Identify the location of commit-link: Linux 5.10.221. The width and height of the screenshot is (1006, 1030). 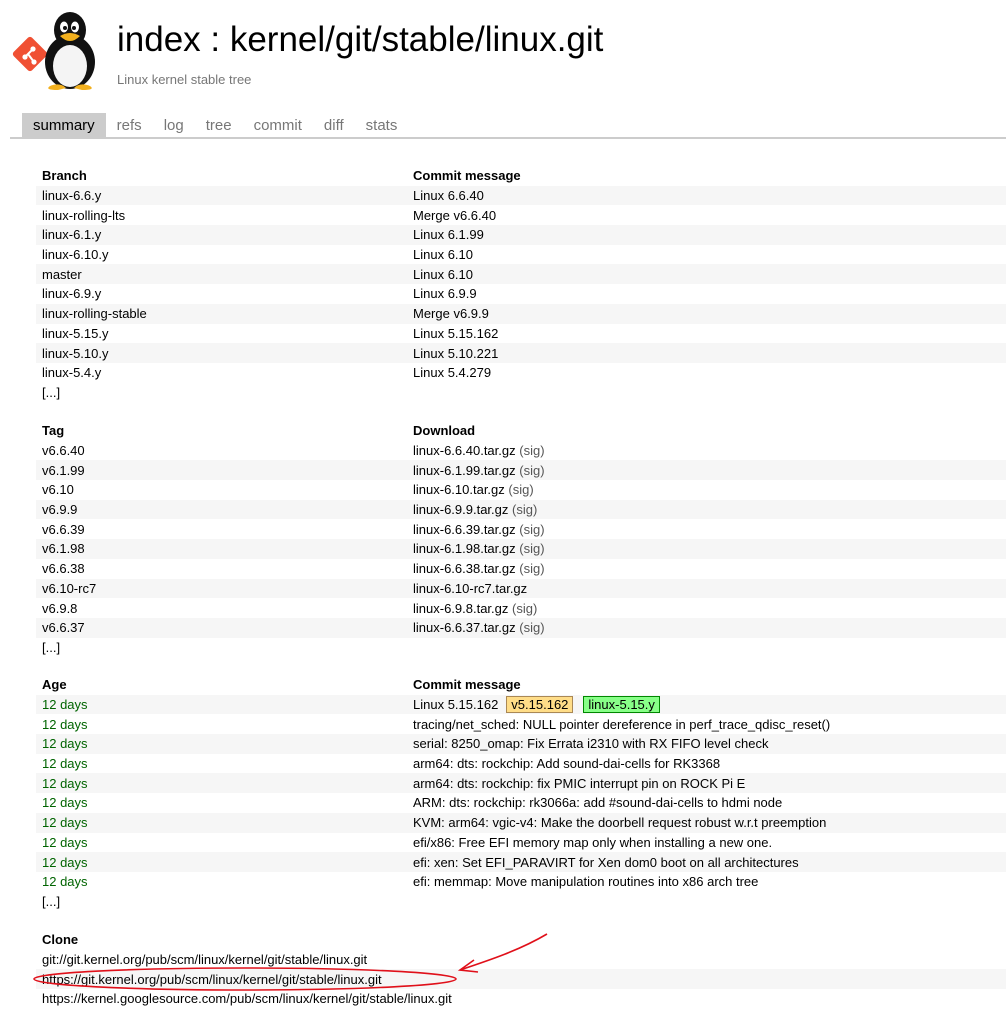
(706, 353).